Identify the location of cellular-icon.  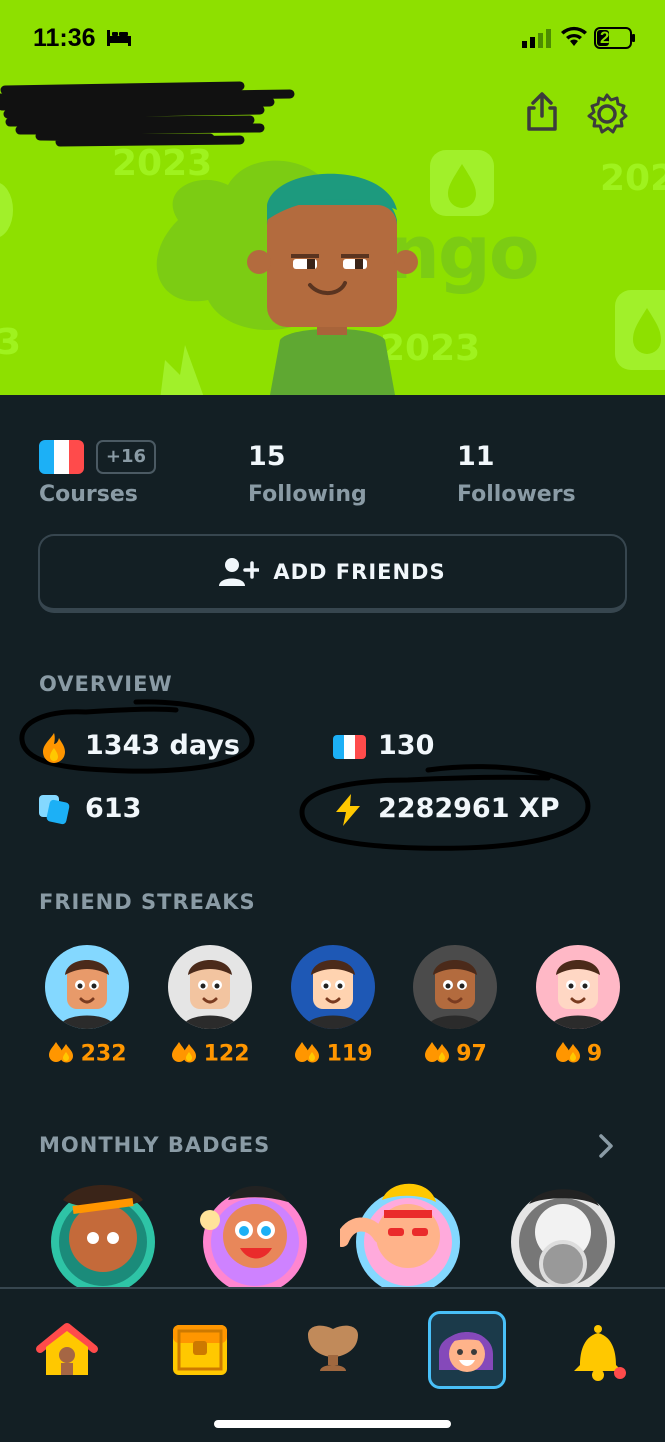
(538, 40).